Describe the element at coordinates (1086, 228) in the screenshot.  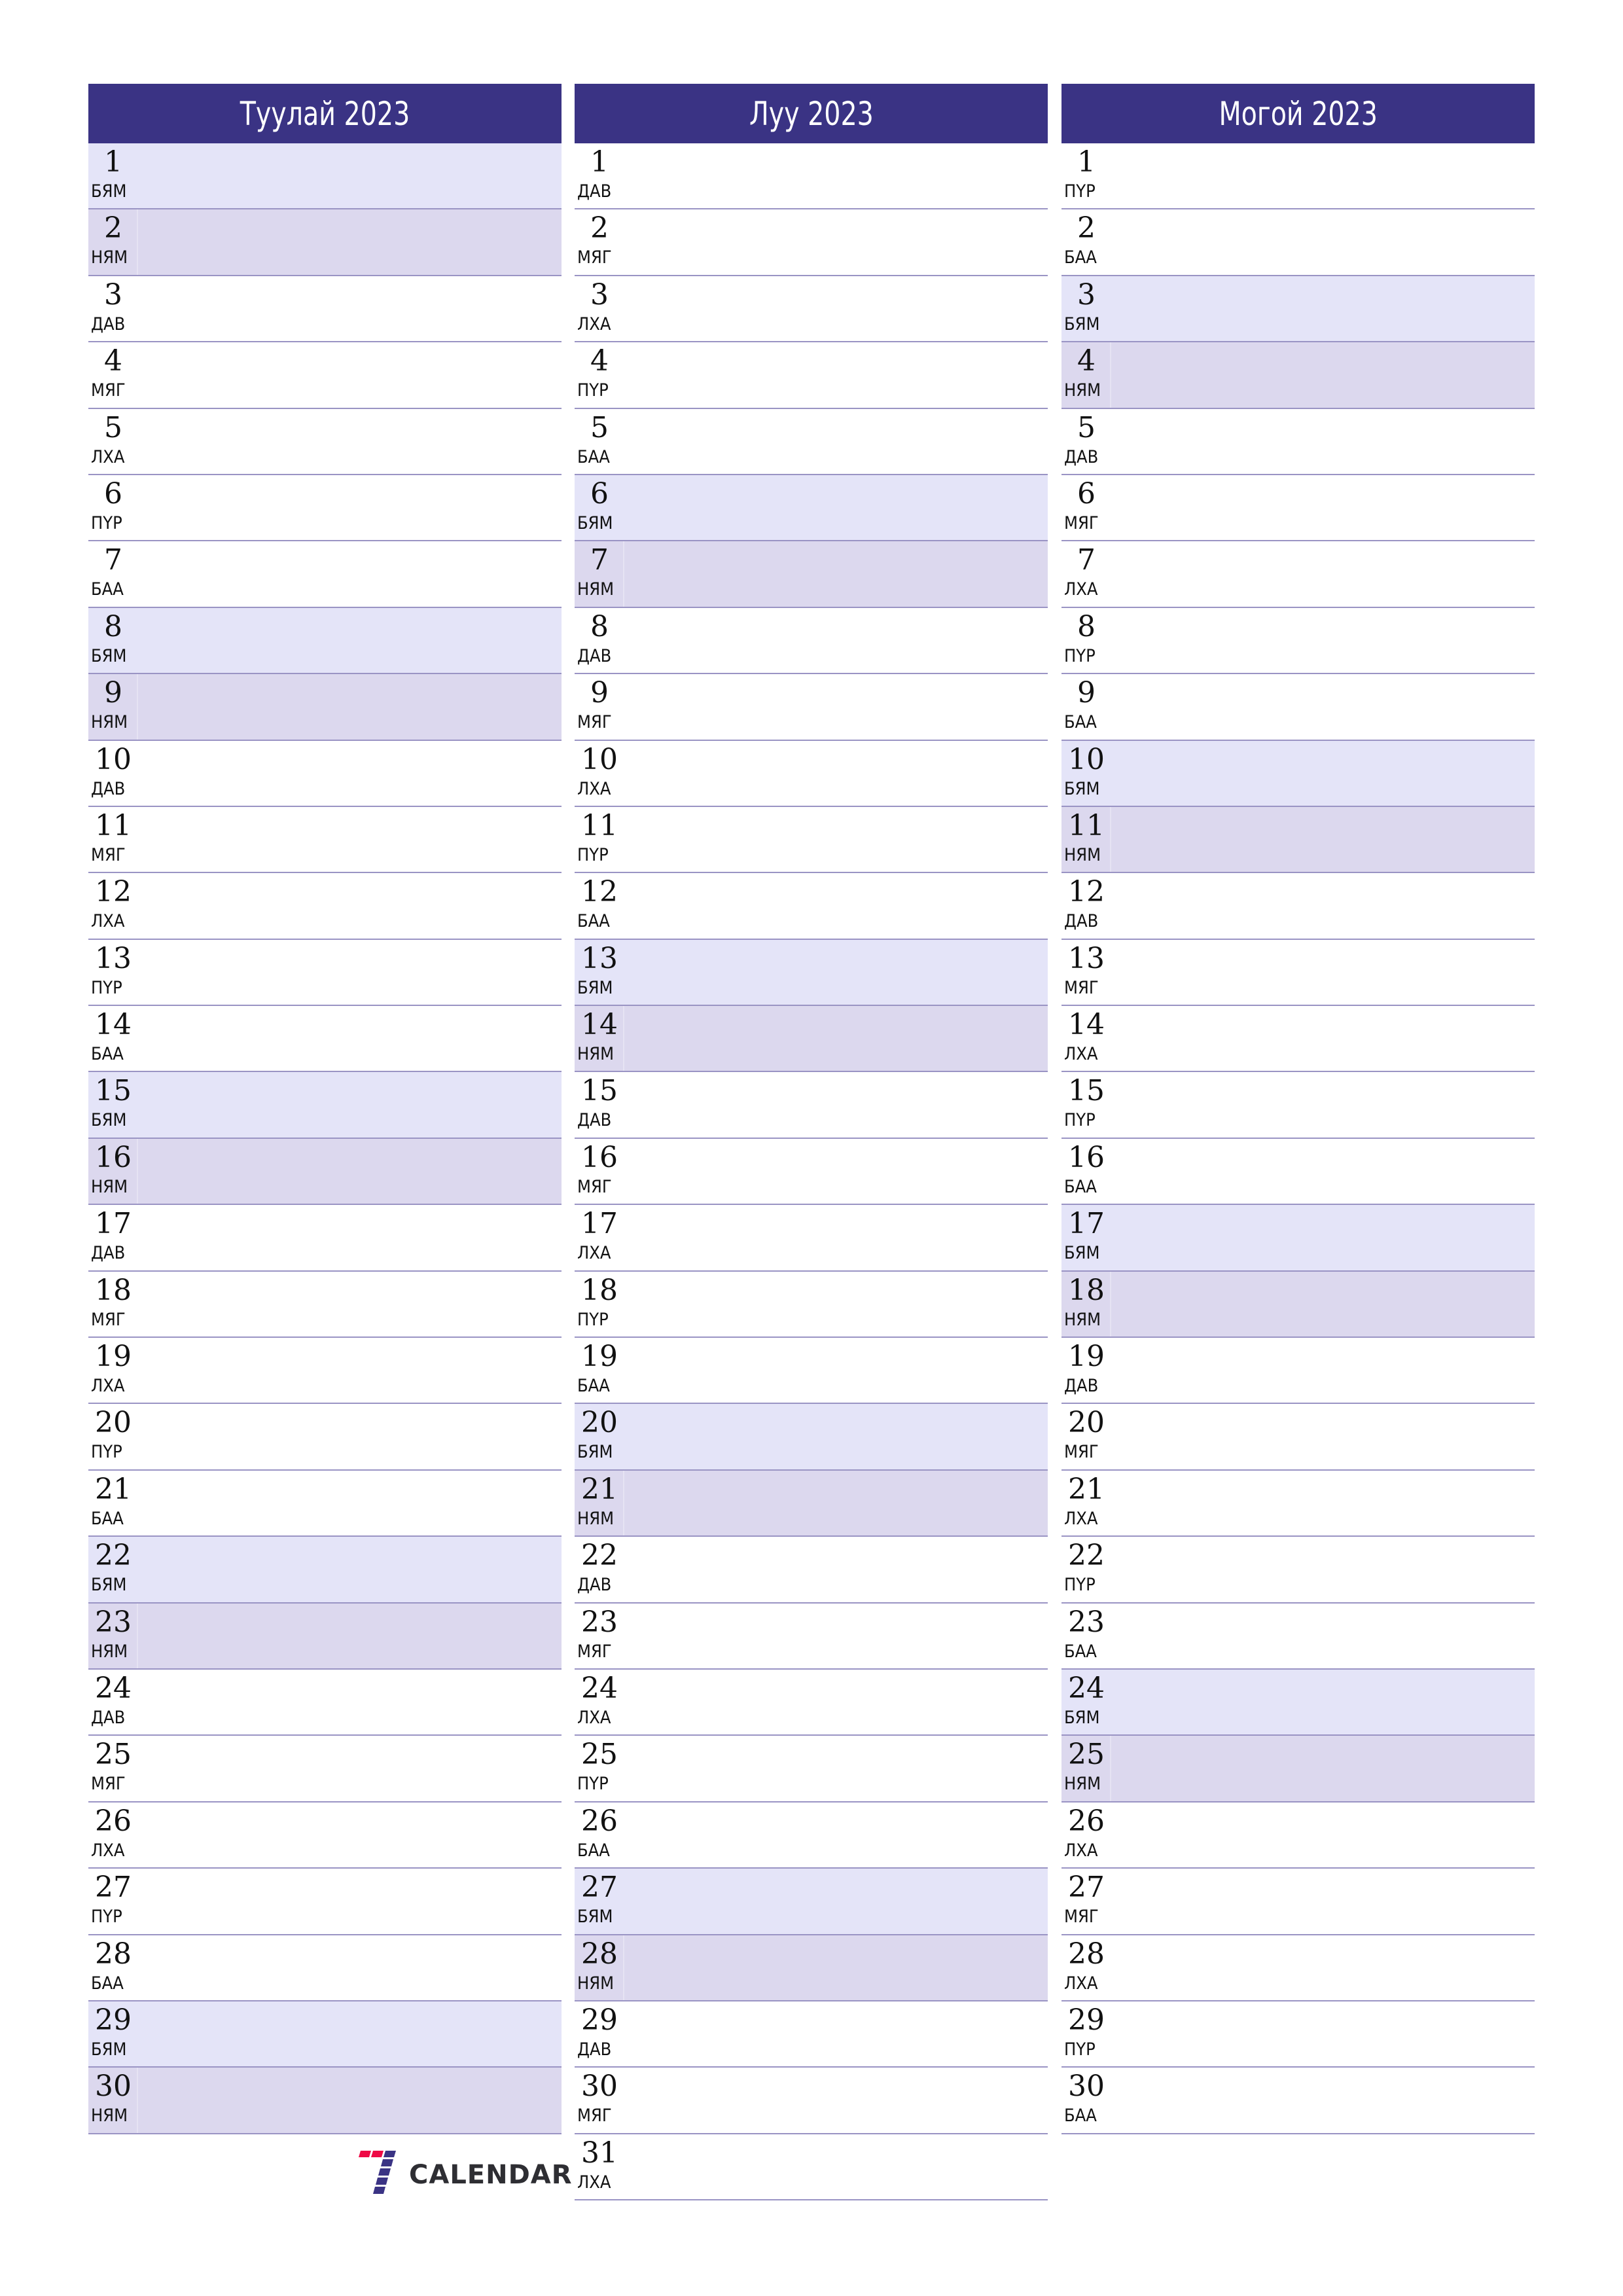
I see `day-number: 2` at that location.